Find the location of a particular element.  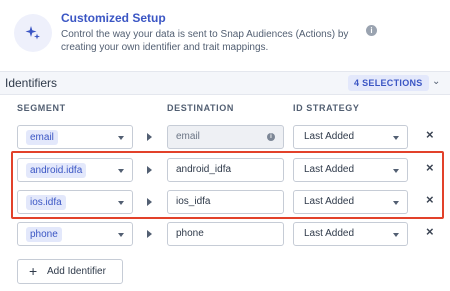

add-identifier-button: + Add Identifier is located at coordinates (70, 271).